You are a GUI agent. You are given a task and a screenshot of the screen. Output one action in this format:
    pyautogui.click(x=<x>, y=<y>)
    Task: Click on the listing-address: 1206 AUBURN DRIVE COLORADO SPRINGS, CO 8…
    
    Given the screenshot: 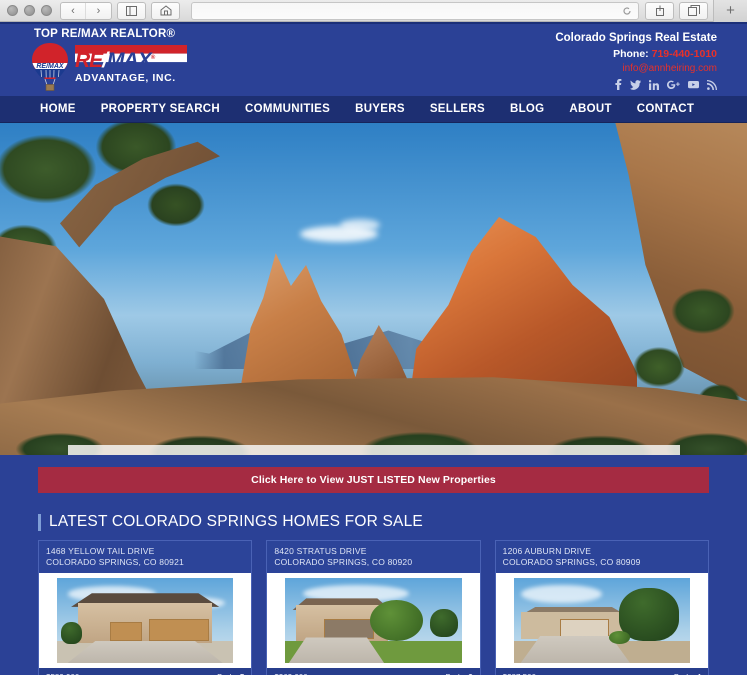 What is the action you would take?
    pyautogui.click(x=602, y=557)
    